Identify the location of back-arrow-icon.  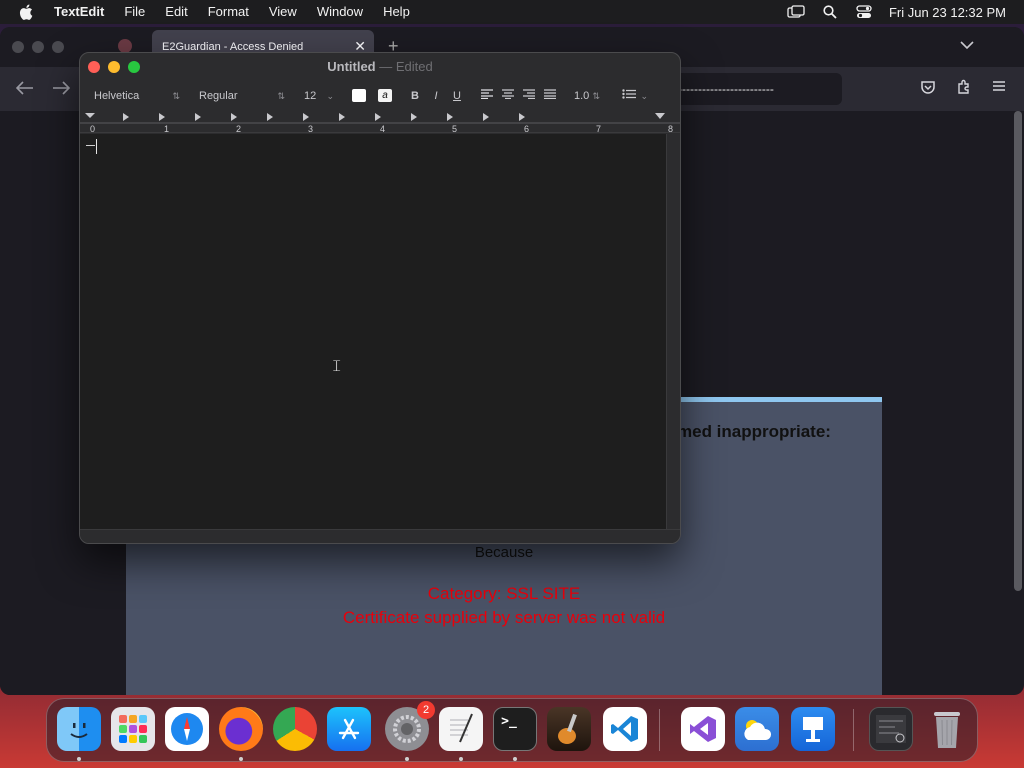
(24, 89).